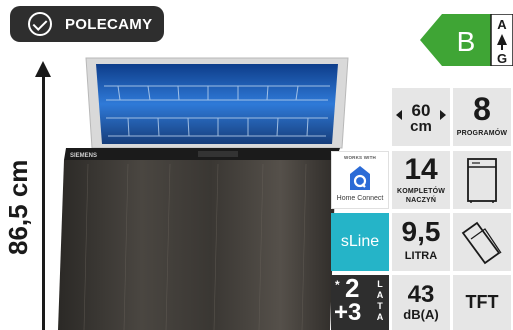 This screenshot has height=330, width=513. Describe the element at coordinates (399, 115) in the screenshot. I see `arrow-left-icon` at that location.